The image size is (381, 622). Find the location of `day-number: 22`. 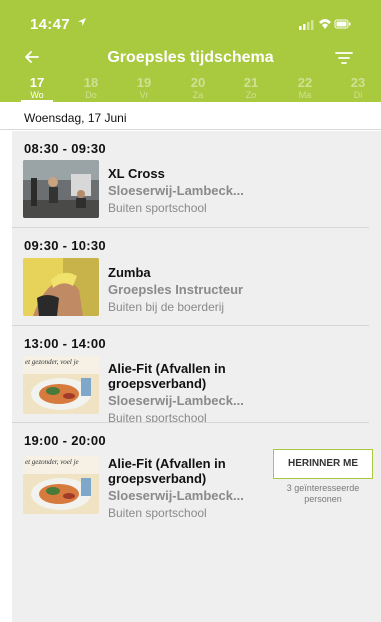

day-number: 22 is located at coordinates (305, 82).